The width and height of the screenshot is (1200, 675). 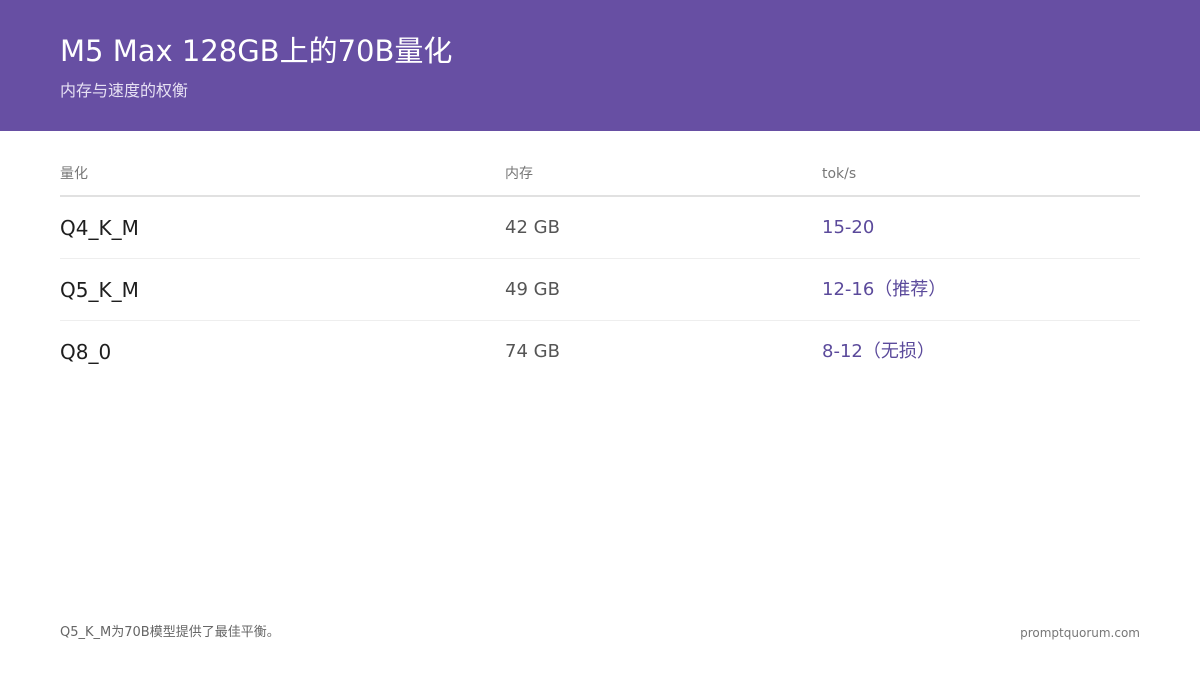 What do you see at coordinates (74, 174) in the screenshot?
I see `column-header-quantization: 量化` at bounding box center [74, 174].